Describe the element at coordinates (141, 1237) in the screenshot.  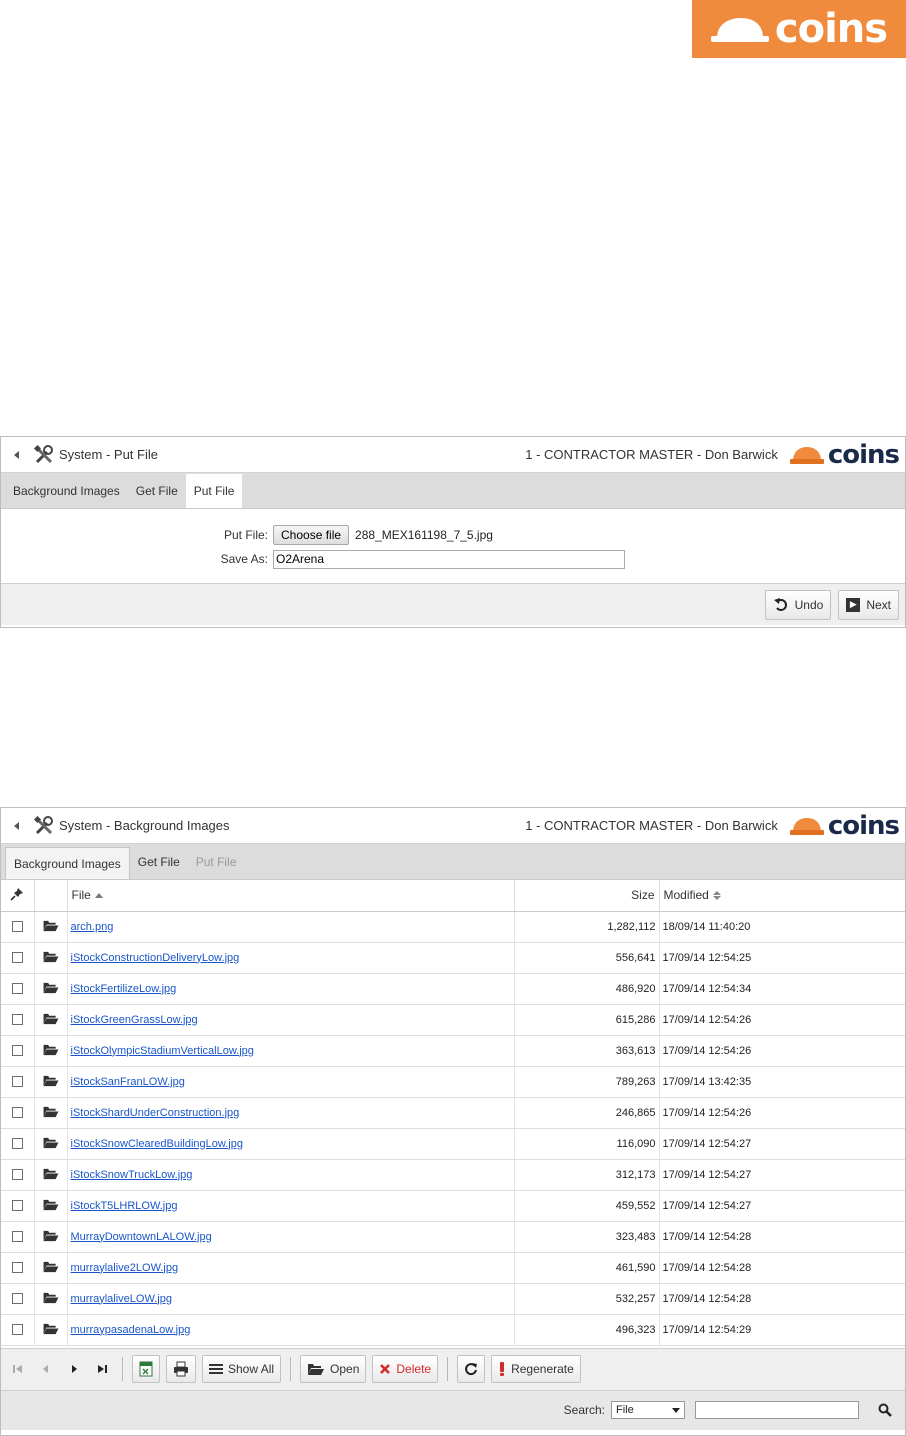
I see `file-link: MurrayDowntownLALOW.jpg` at that location.